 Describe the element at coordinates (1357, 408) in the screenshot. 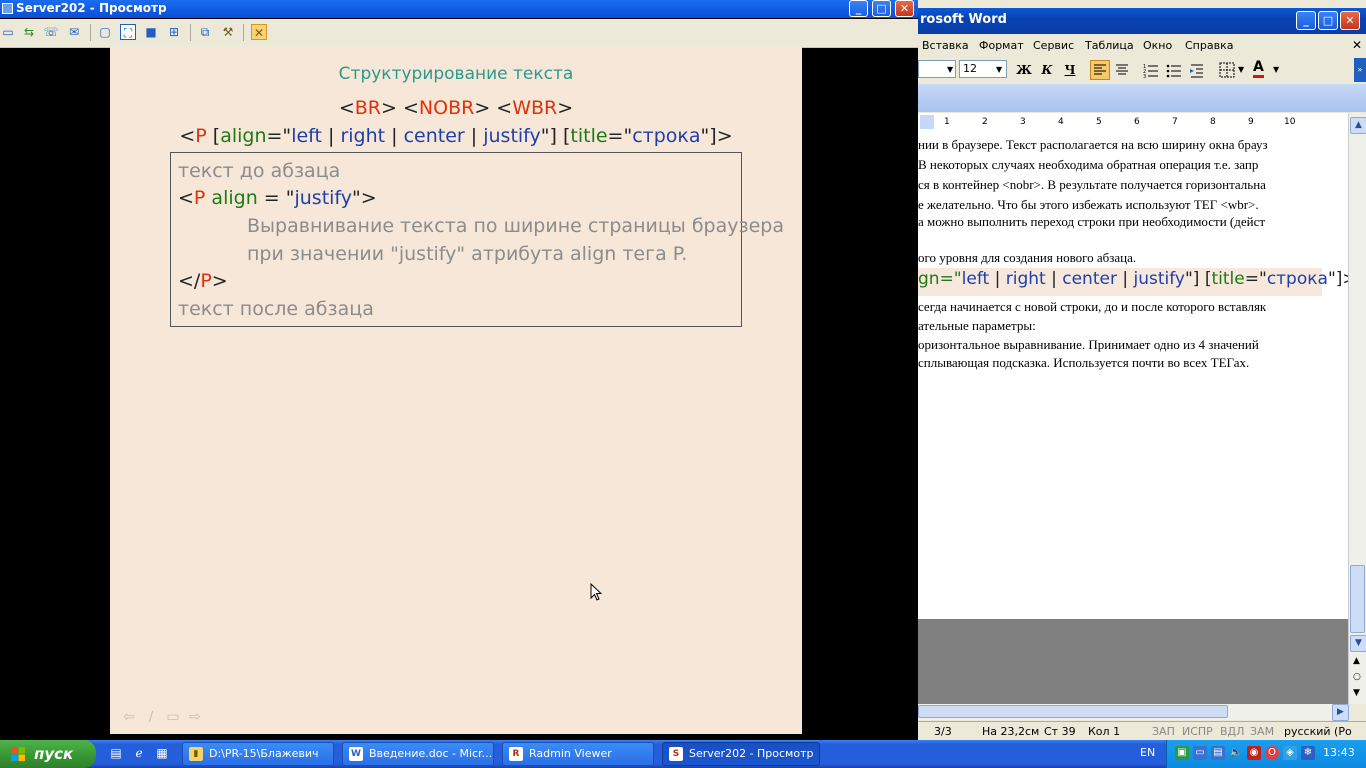

I see `vertical-scrollbar: ▲ ▼ ▲ ○ ▼` at that location.